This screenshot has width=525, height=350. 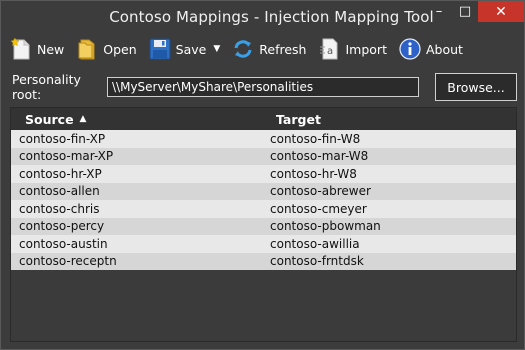 I want to click on table-row: contoso-chris contoso-cmeyer, so click(x=263, y=209).